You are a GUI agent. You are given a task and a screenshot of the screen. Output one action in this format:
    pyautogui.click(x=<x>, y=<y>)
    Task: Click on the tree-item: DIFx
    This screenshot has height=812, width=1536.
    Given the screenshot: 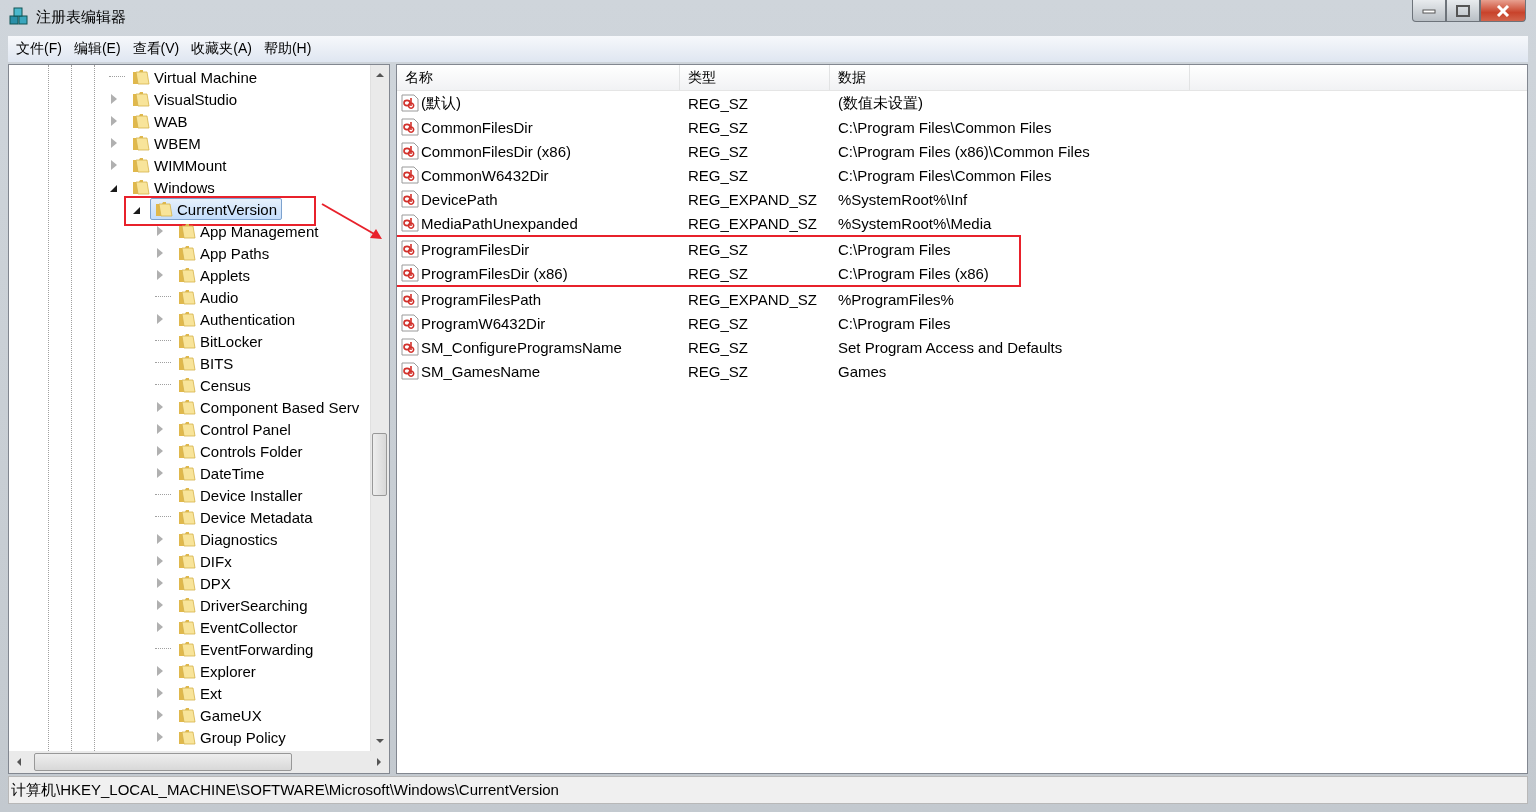 What is the action you would take?
    pyautogui.click(x=205, y=561)
    